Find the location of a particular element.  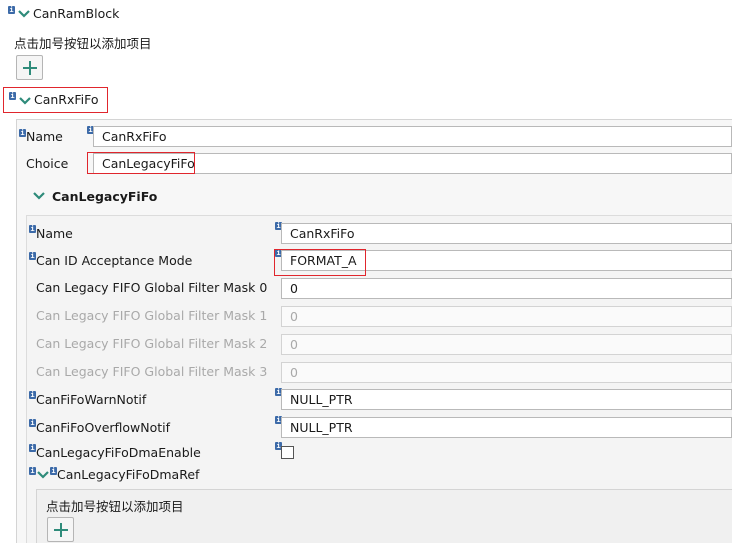

global-filter-mask-3-label: Can Legacy FIFO Global Filter Mask 3 is located at coordinates (152, 371).